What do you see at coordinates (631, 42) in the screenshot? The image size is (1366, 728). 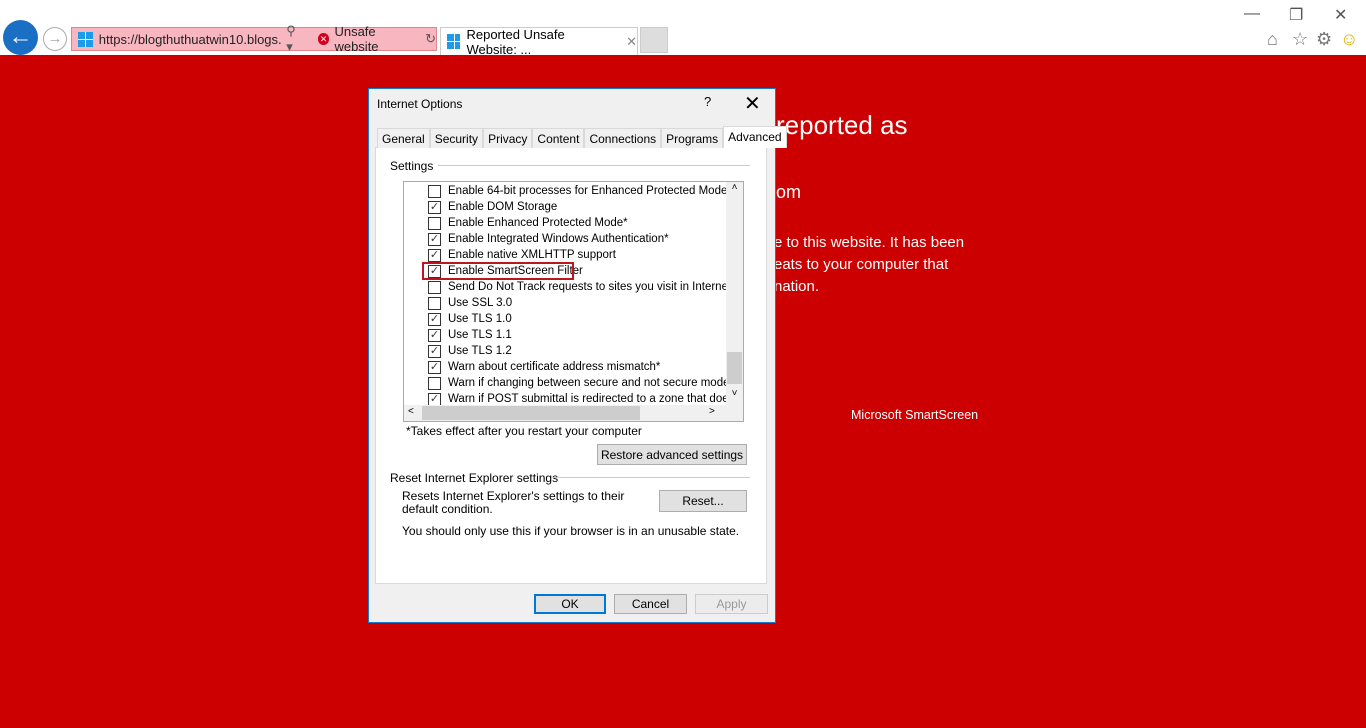 I see `tab-close-icon: ✕` at bounding box center [631, 42].